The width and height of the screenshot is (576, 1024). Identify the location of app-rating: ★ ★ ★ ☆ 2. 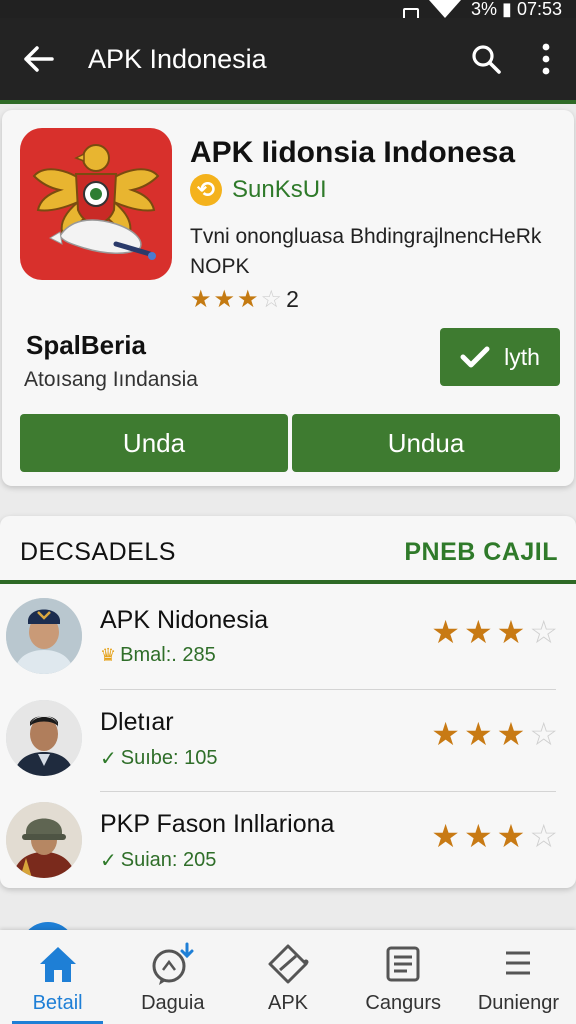
(244, 299).